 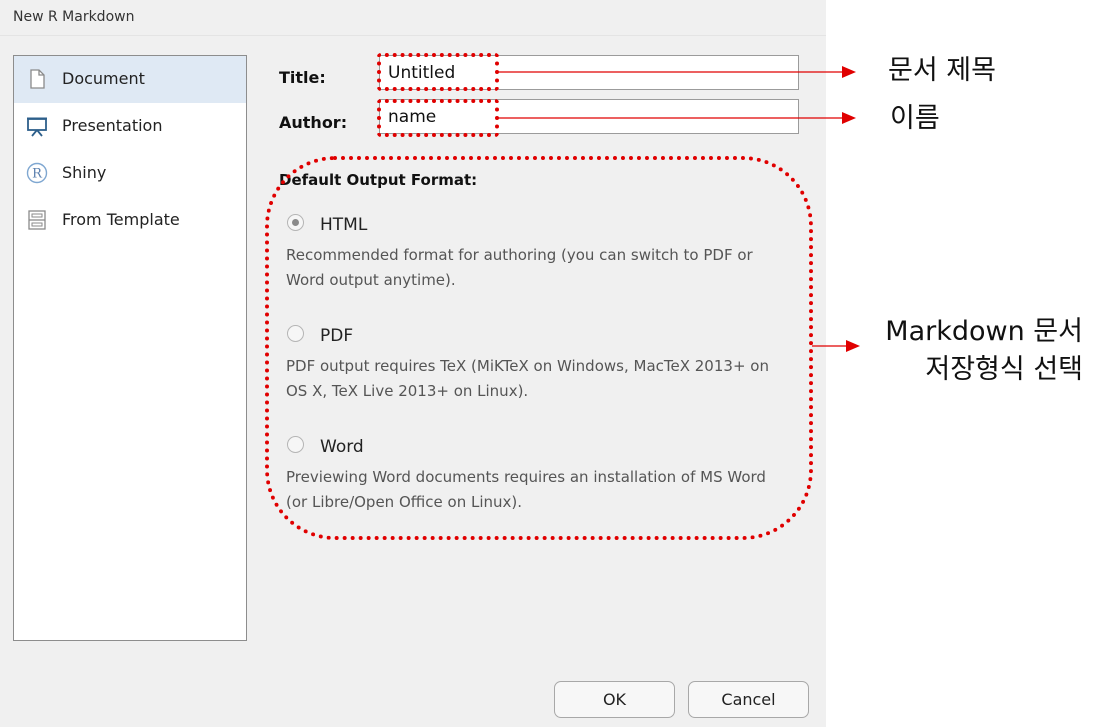 I want to click on sidebar-item-label: Shiny, so click(x=84, y=172).